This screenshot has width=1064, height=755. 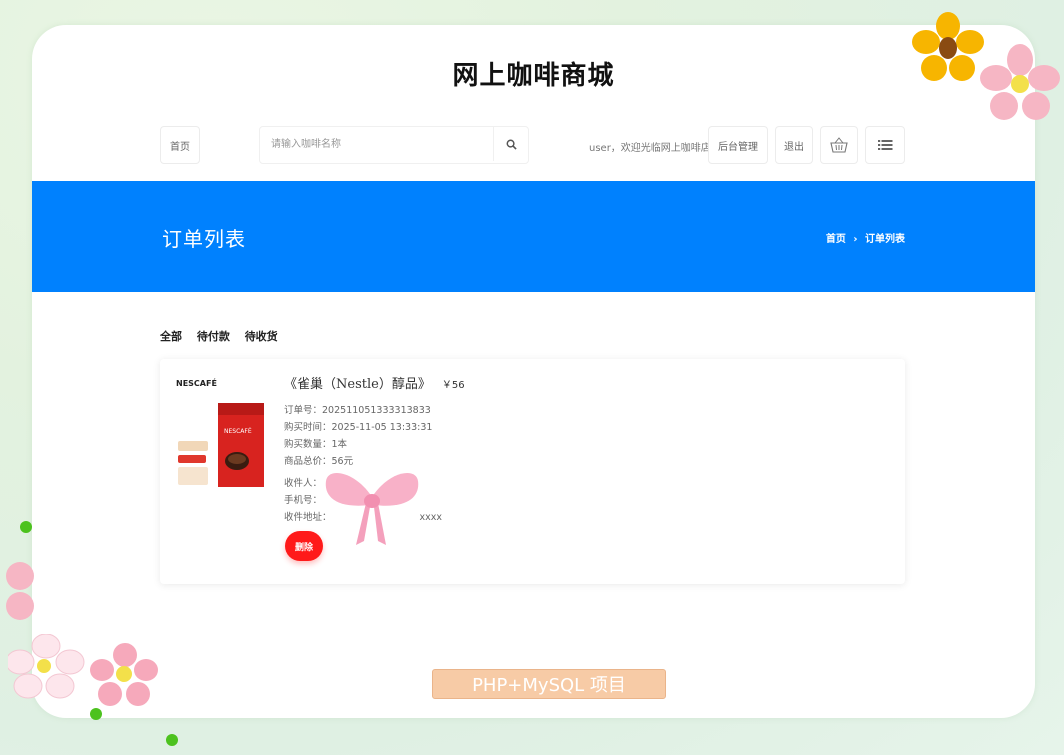 I want to click on search-button, so click(x=510, y=144).